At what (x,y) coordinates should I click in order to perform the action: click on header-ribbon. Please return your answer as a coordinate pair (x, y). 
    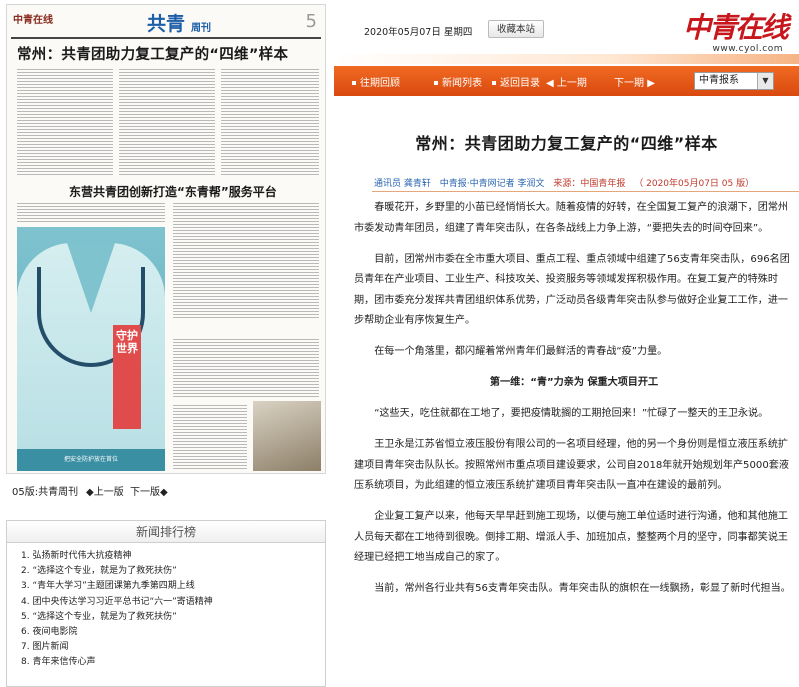
    Looking at the image, I should click on (566, 59).